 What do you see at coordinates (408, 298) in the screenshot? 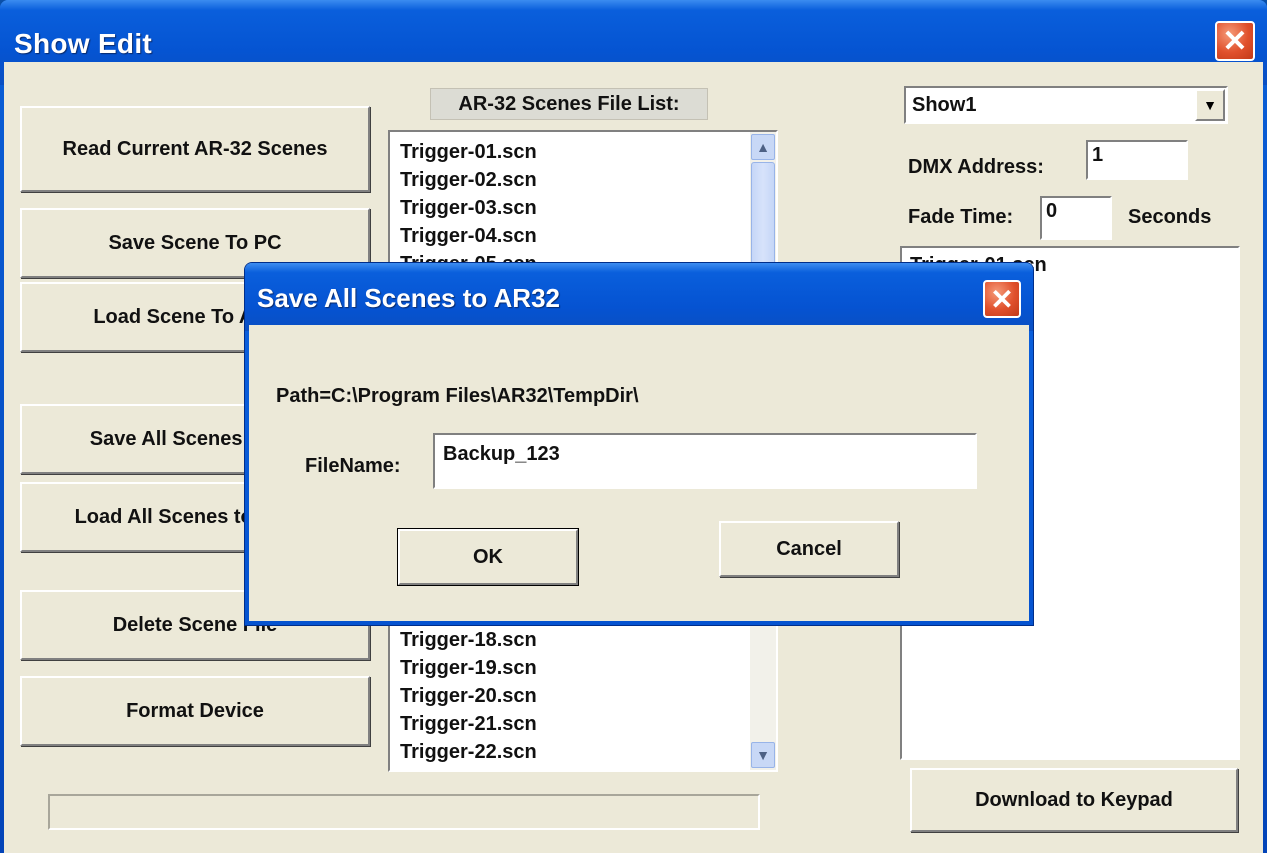
I see `dialog-title: Save All Scenes to AR32` at bounding box center [408, 298].